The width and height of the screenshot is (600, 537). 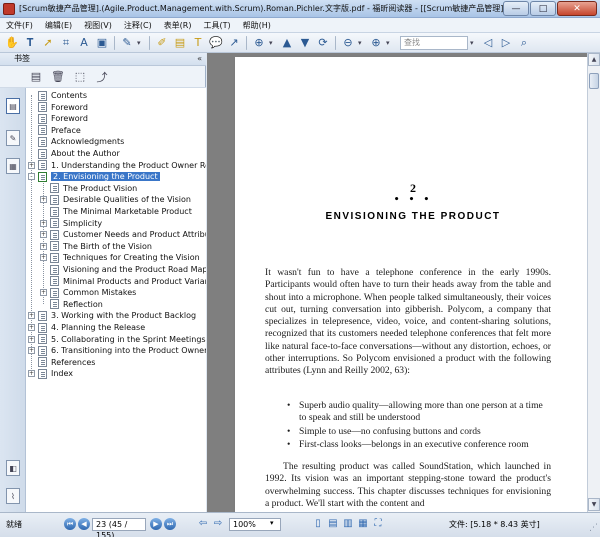 What do you see at coordinates (102, 43) in the screenshot?
I see `image-icon: ▣` at bounding box center [102, 43].